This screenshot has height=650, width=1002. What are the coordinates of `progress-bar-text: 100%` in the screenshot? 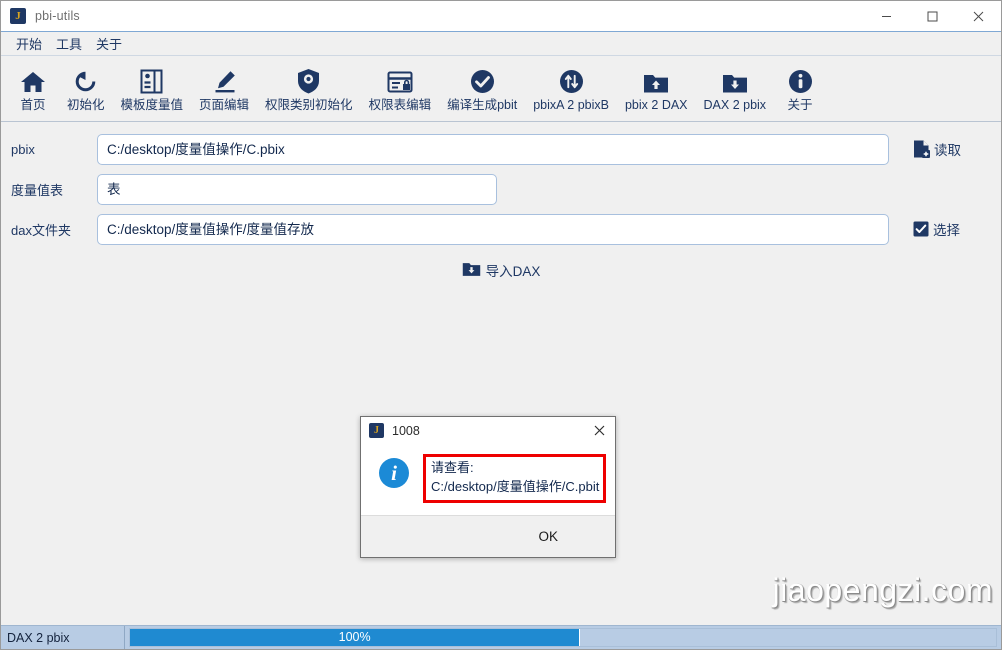 It's located at (354, 637).